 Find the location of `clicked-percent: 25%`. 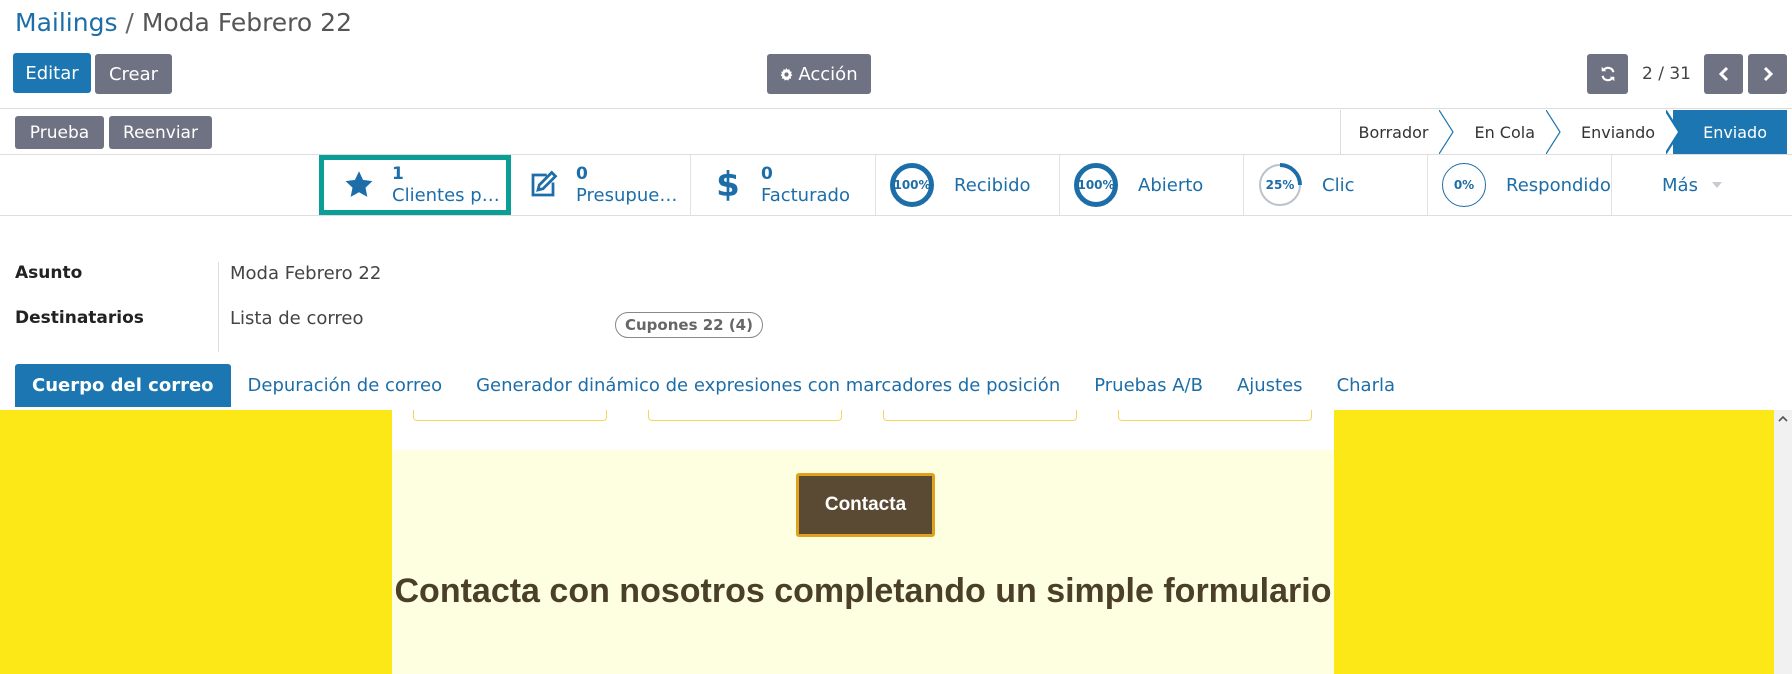

clicked-percent: 25% is located at coordinates (1280, 185).